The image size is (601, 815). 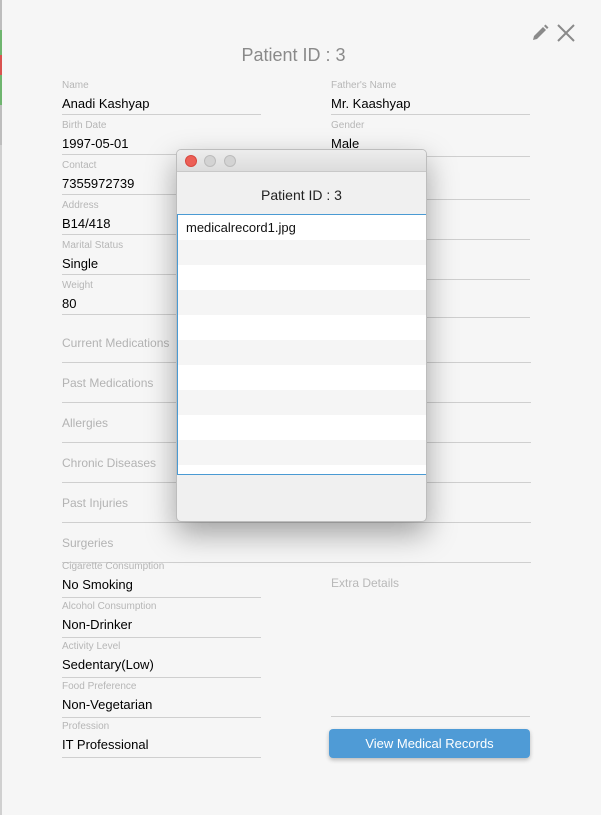 What do you see at coordinates (91, 646) in the screenshot?
I see `field-label: Activity Level` at bounding box center [91, 646].